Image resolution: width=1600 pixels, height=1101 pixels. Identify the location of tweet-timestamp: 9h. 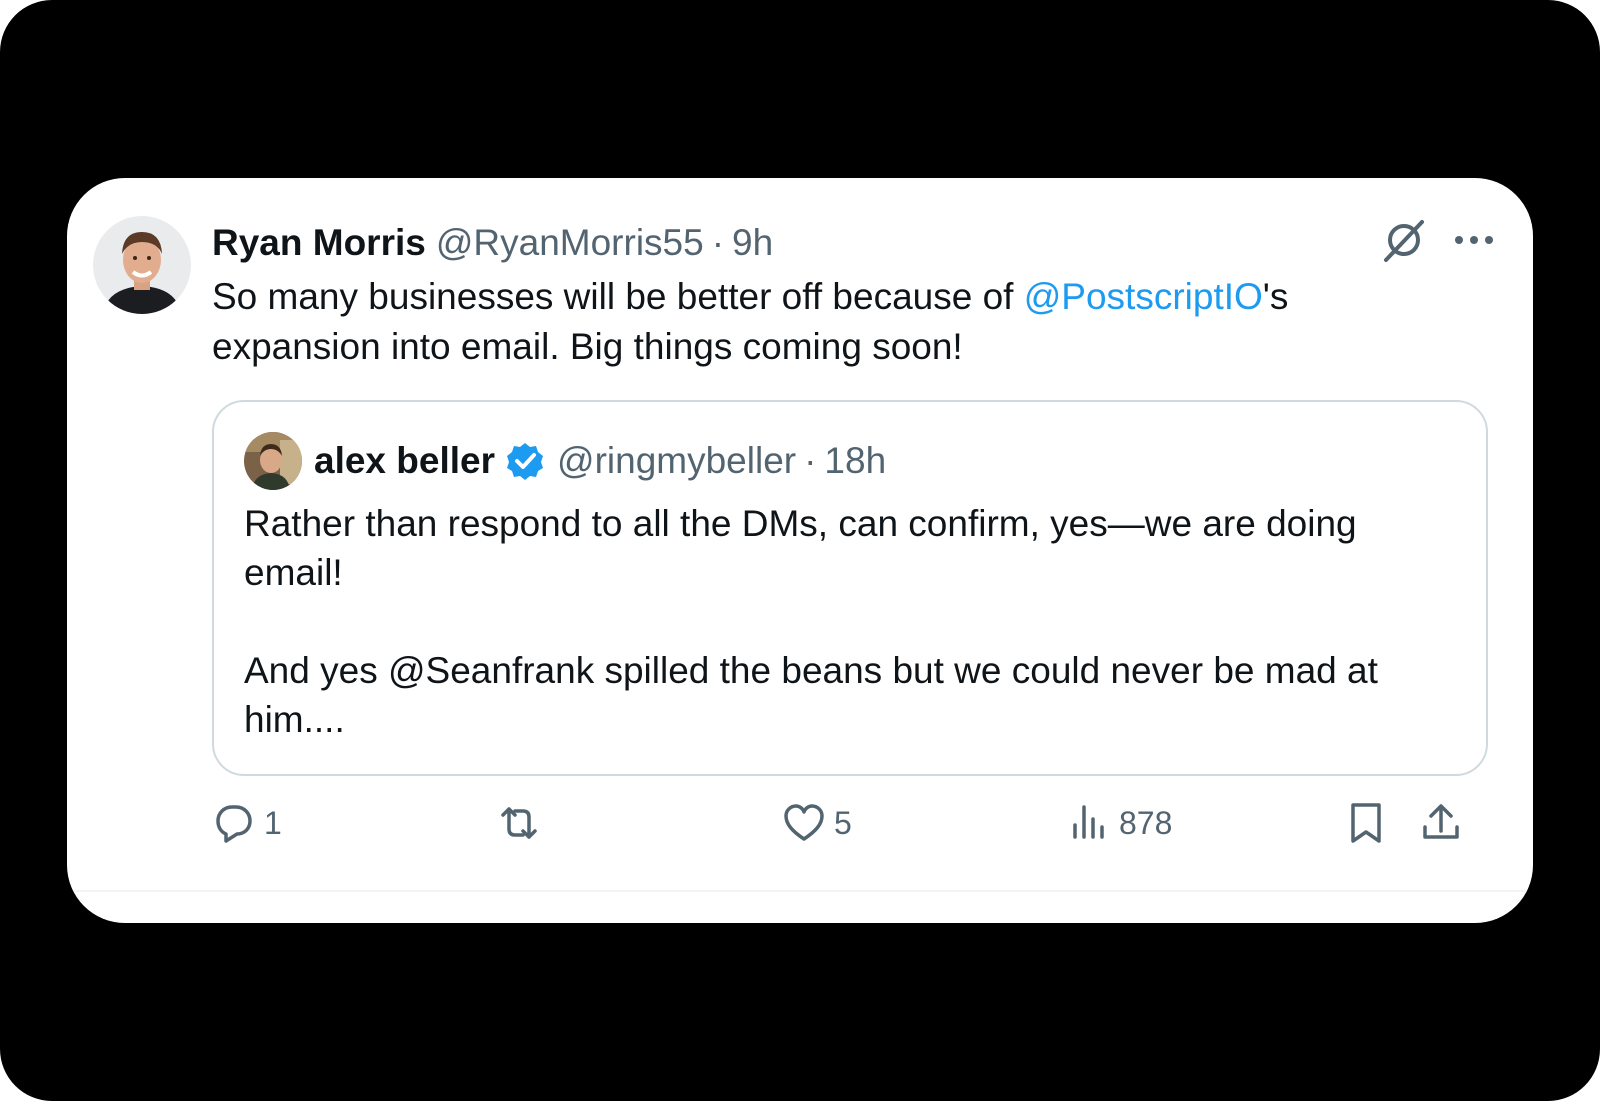
(752, 243).